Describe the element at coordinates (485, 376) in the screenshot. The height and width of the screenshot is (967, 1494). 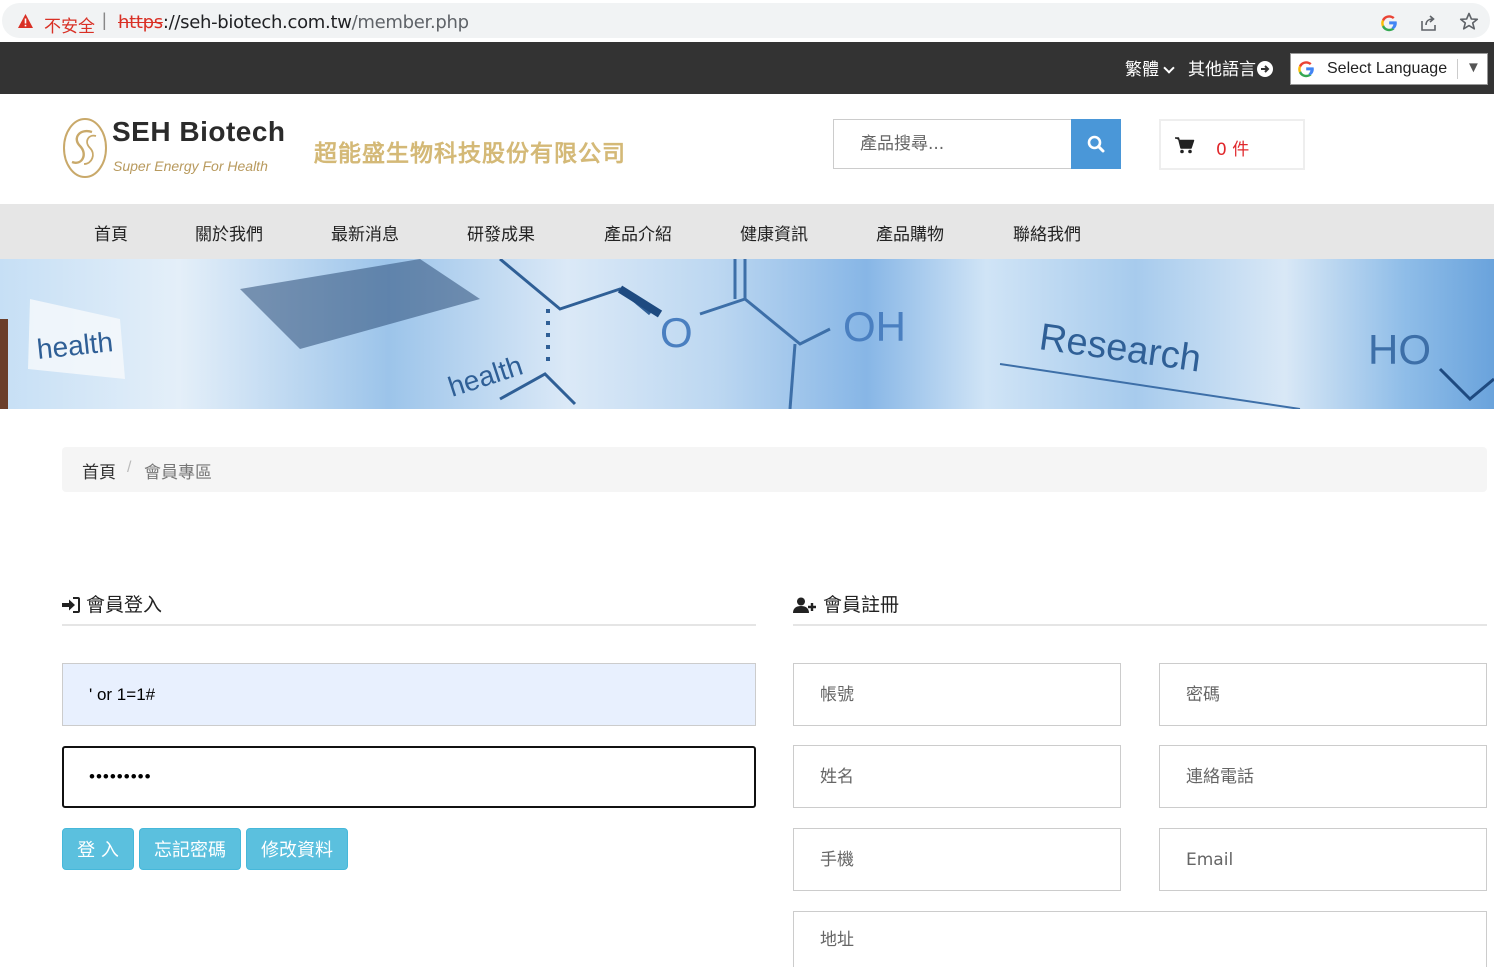
I see `banner-word-health-2: health` at that location.